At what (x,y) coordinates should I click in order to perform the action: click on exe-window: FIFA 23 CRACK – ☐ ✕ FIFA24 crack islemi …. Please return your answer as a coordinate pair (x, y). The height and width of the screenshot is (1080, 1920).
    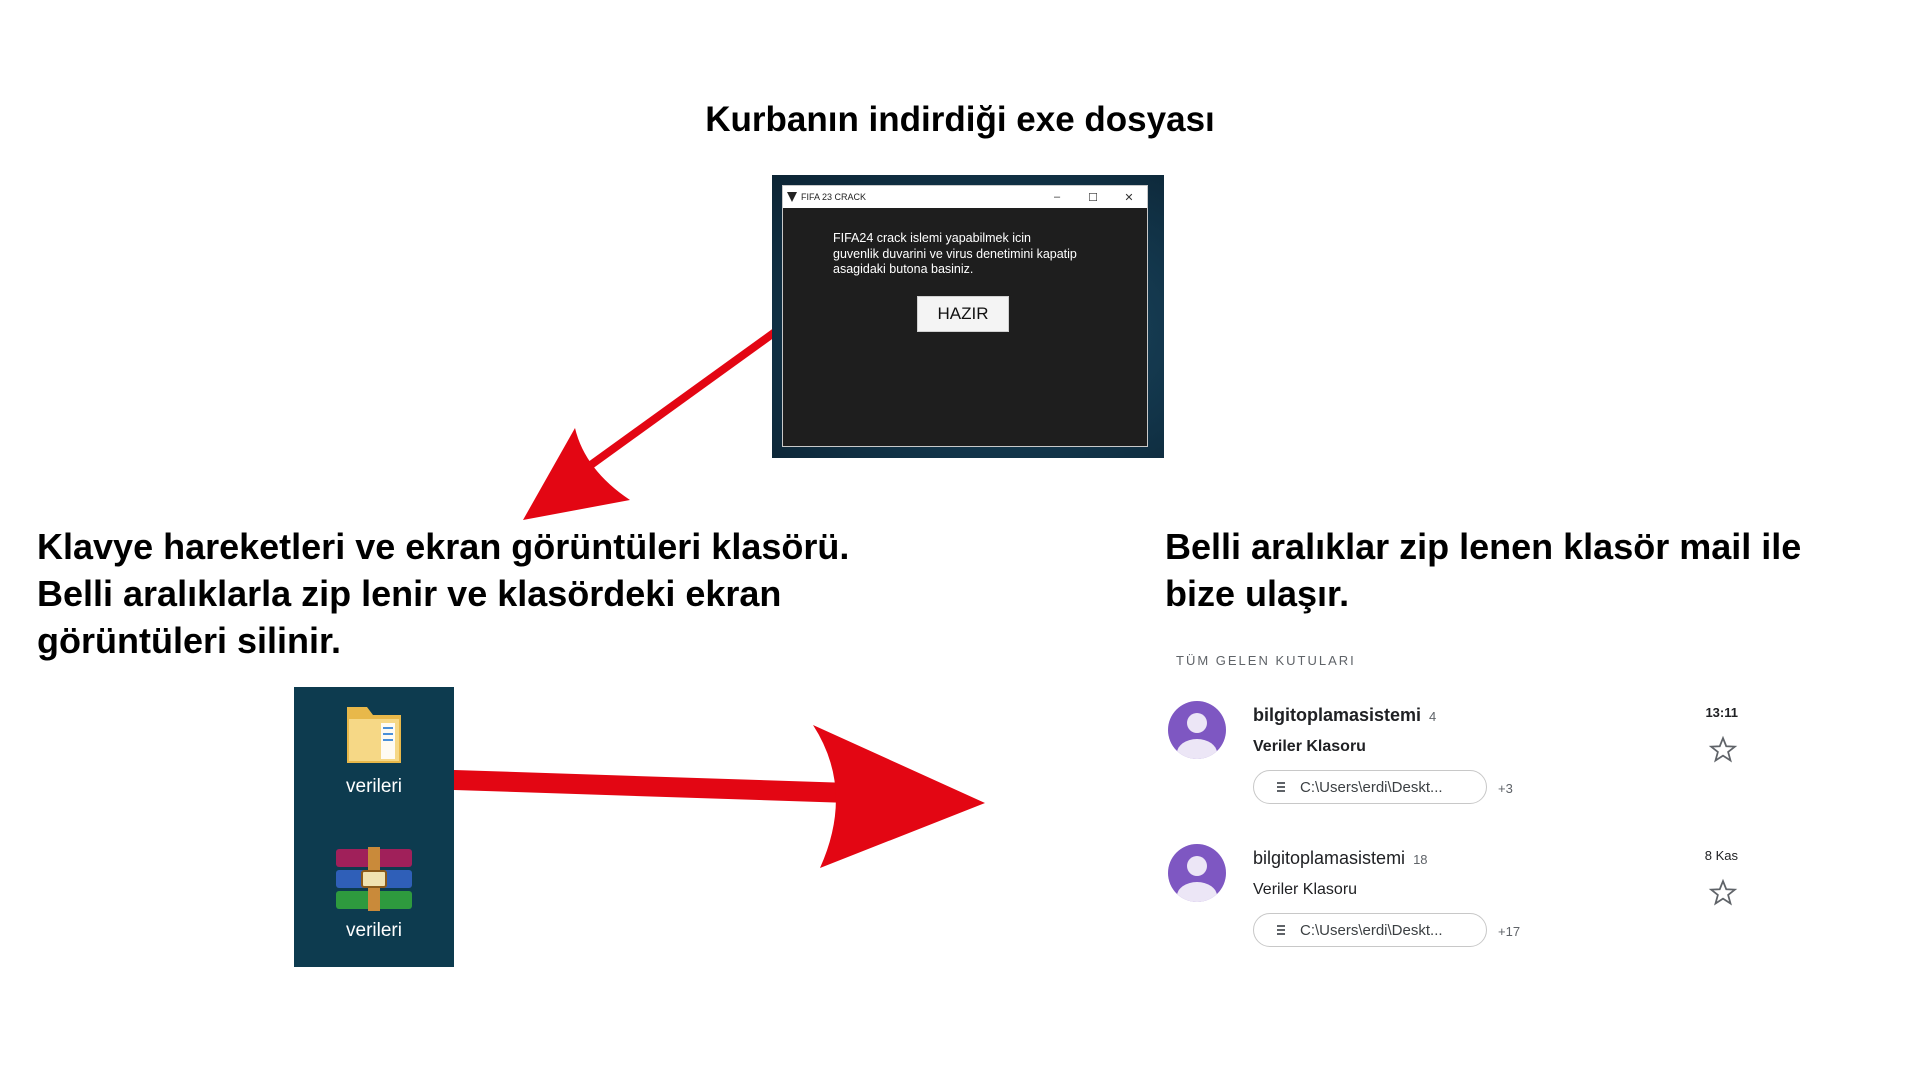
    Looking at the image, I should click on (965, 316).